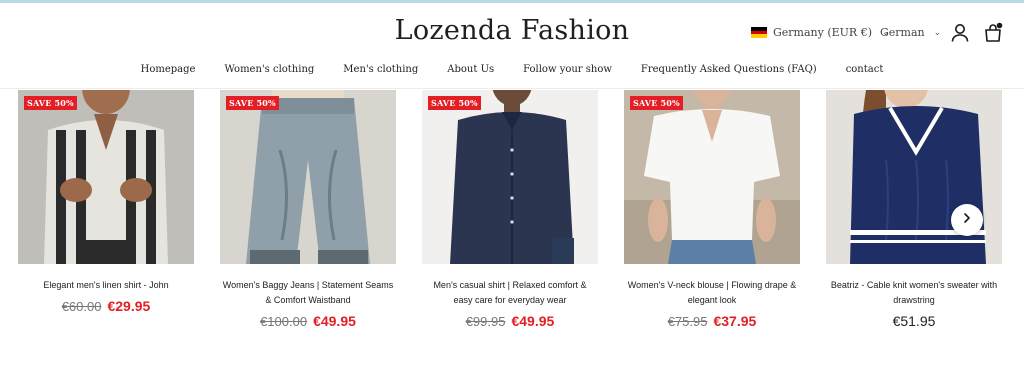 The height and width of the screenshot is (376, 1024). I want to click on product-prices: €99.95 €49.95, so click(510, 321).